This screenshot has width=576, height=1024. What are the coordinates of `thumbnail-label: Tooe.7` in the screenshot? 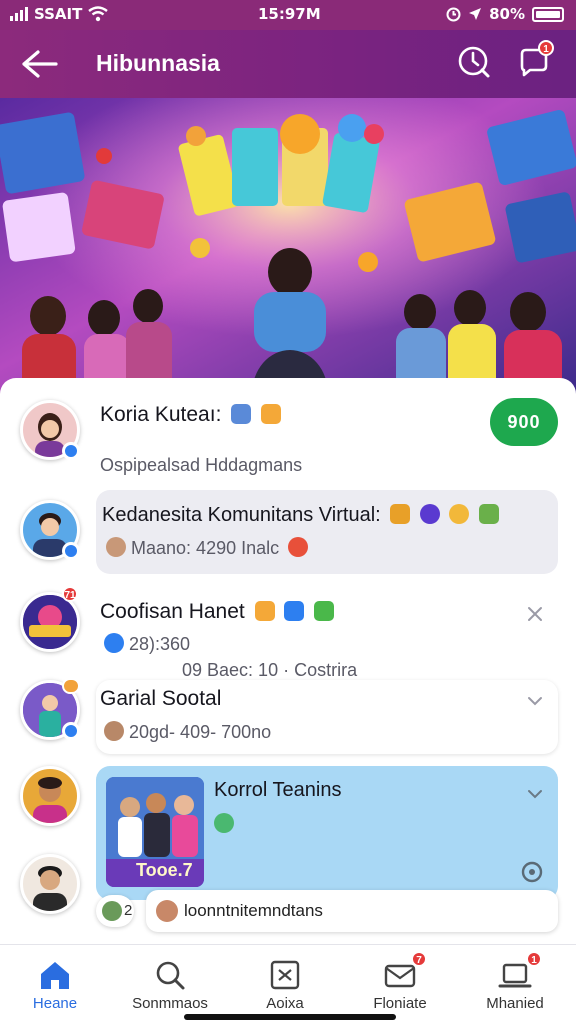 It's located at (164, 870).